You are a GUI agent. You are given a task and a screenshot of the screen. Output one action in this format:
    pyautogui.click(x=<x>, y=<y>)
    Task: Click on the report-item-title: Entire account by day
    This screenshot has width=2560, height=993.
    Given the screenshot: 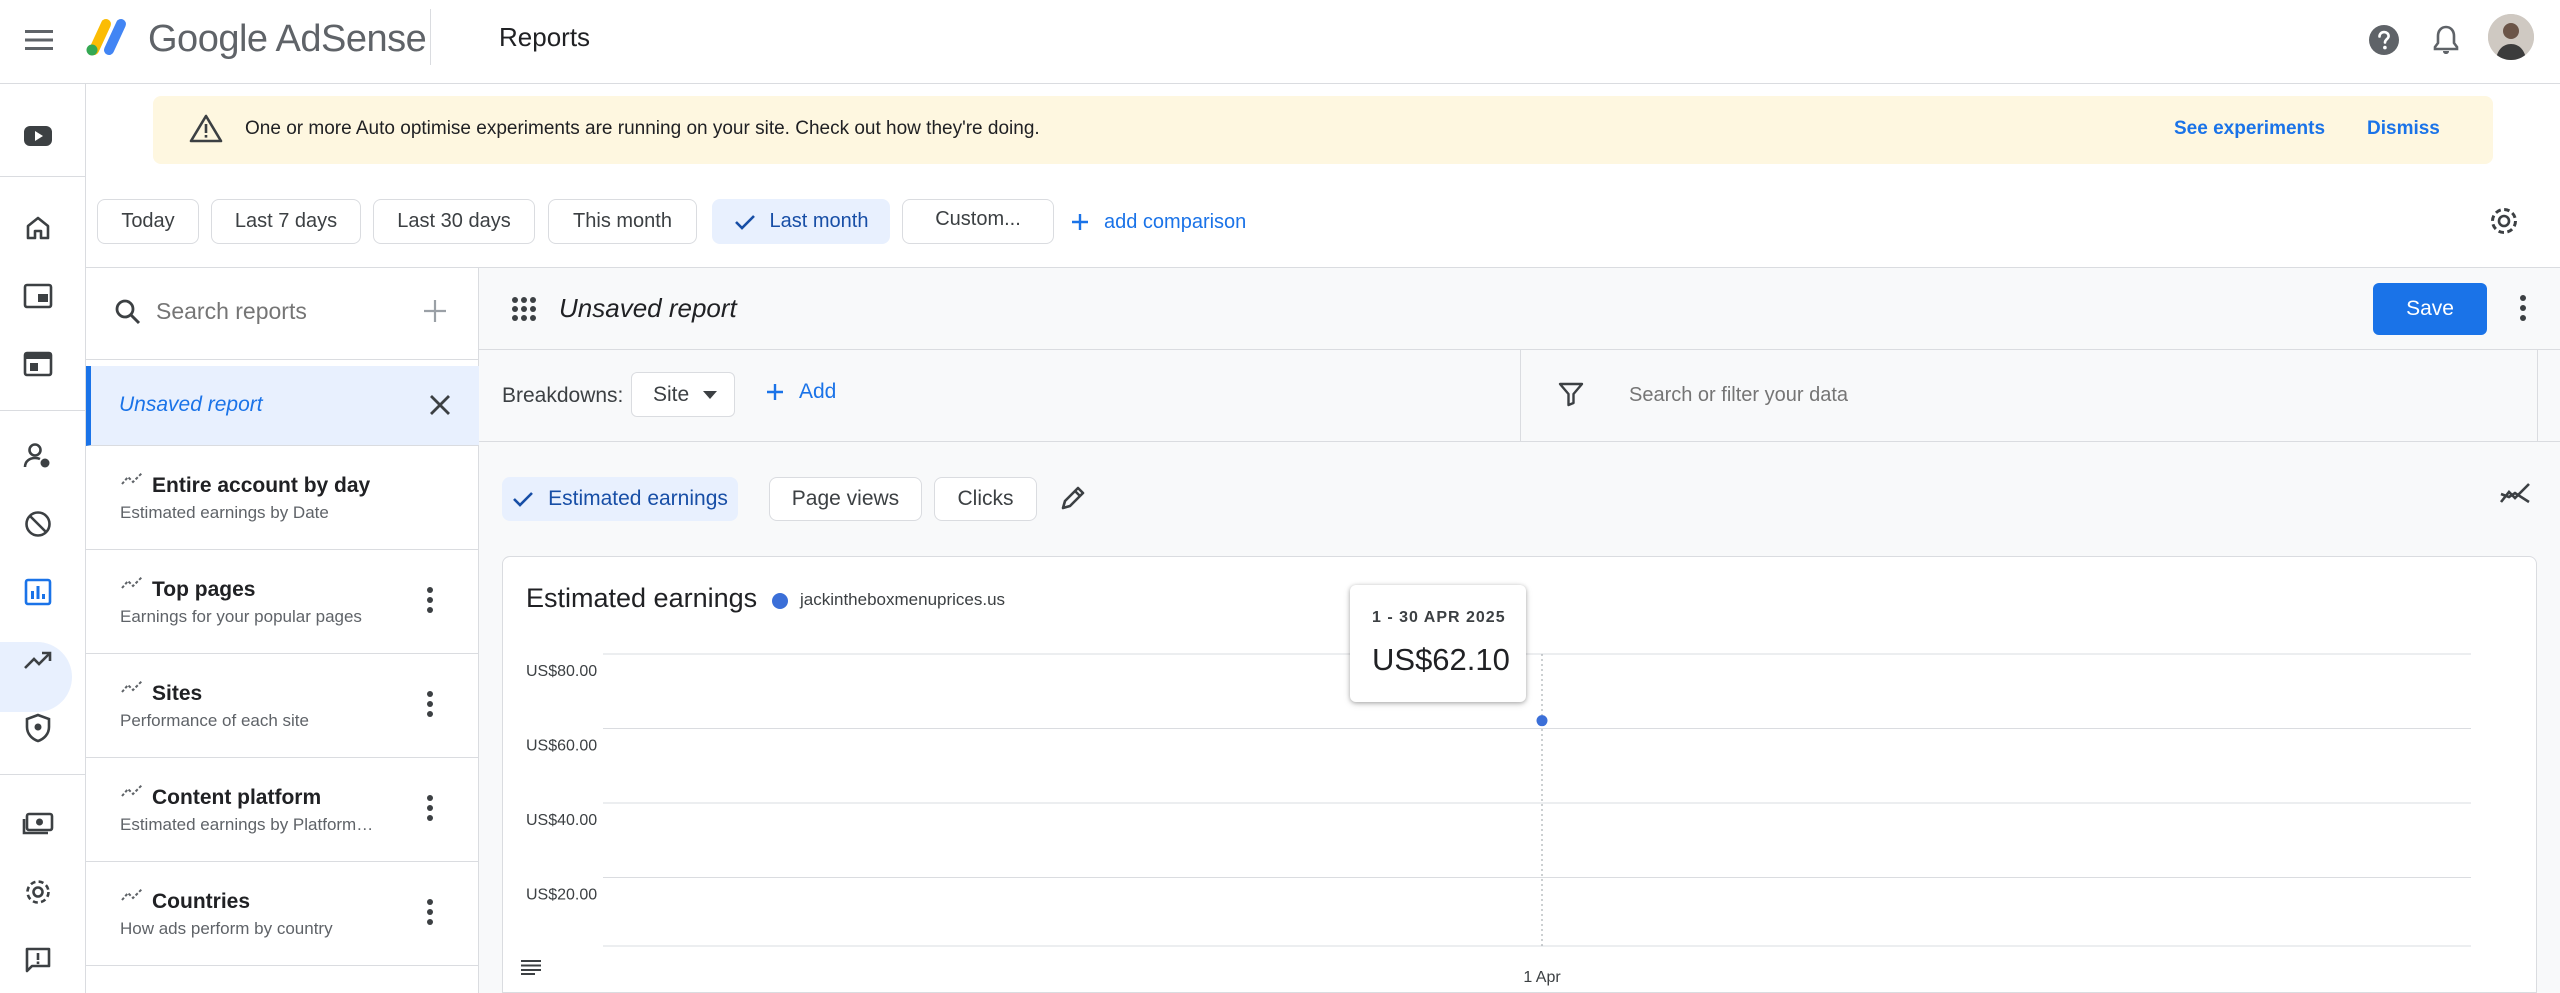 What is the action you would take?
    pyautogui.click(x=261, y=485)
    